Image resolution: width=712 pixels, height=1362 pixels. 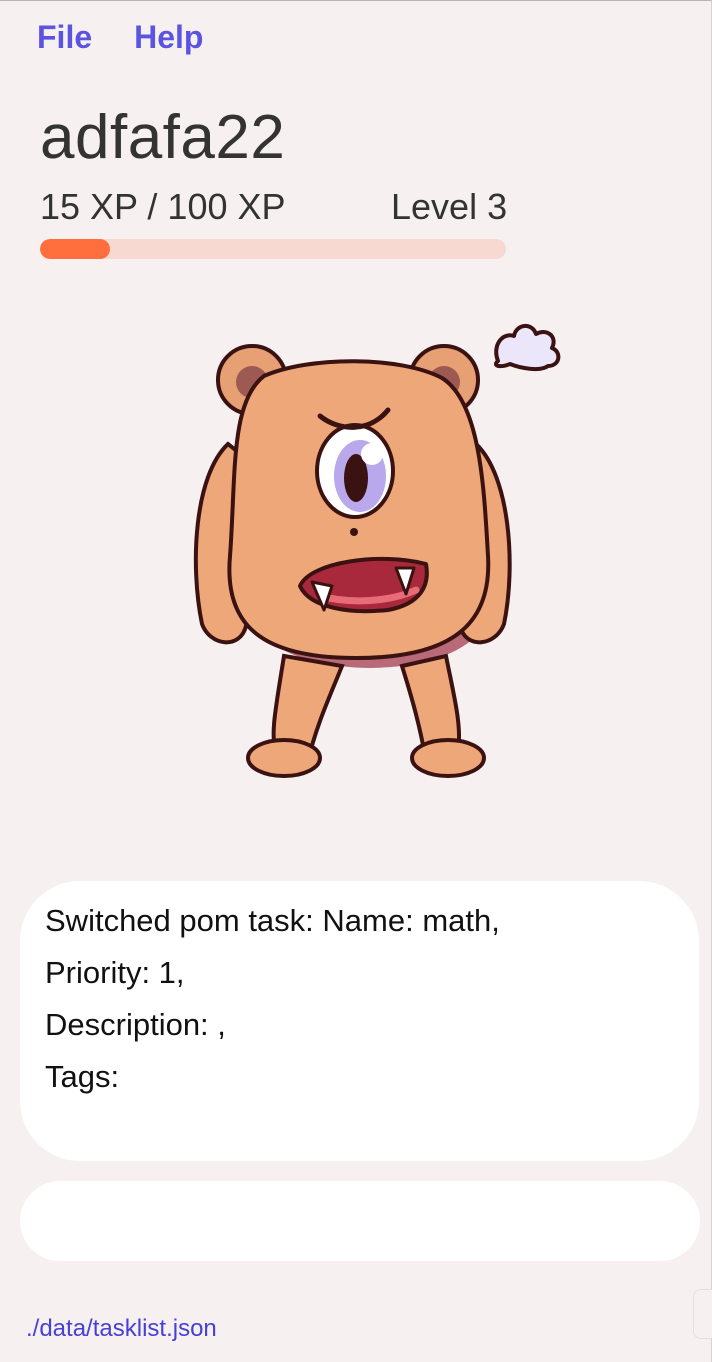 I want to click on data-file-path: ./data/tasklist.json, so click(x=121, y=1328).